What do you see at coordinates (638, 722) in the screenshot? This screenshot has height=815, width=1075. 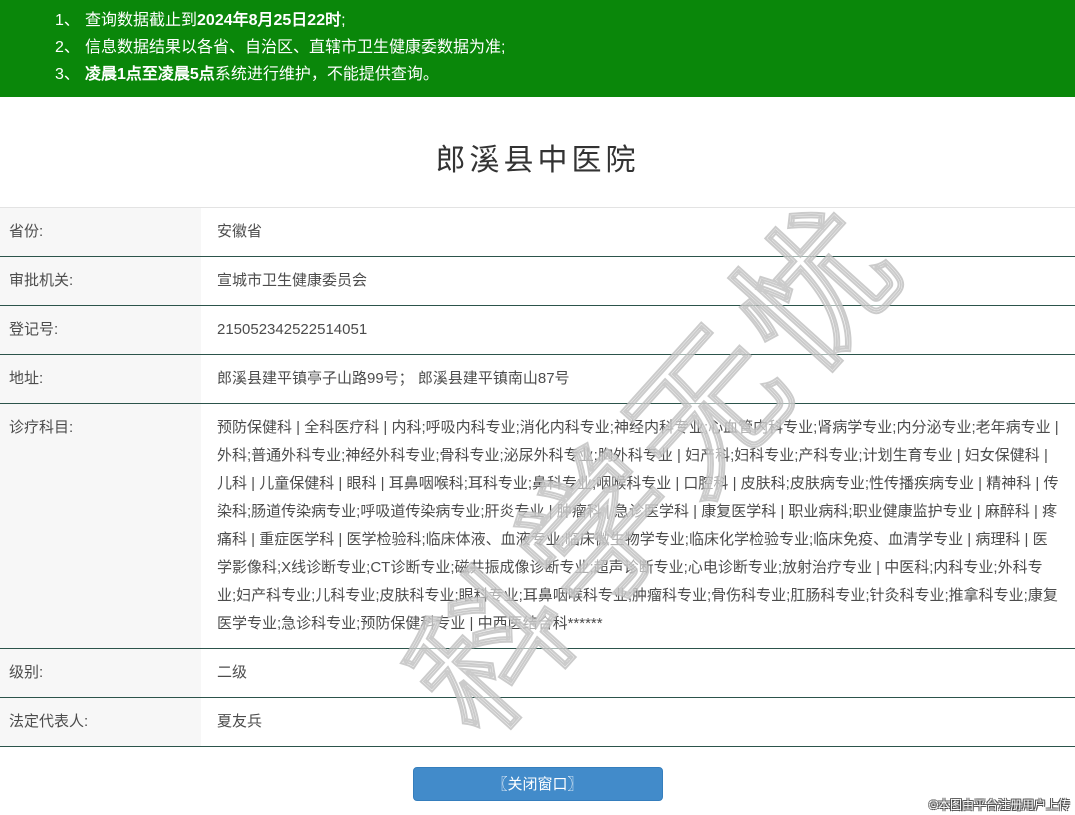 I see `row-value: 夏友兵` at bounding box center [638, 722].